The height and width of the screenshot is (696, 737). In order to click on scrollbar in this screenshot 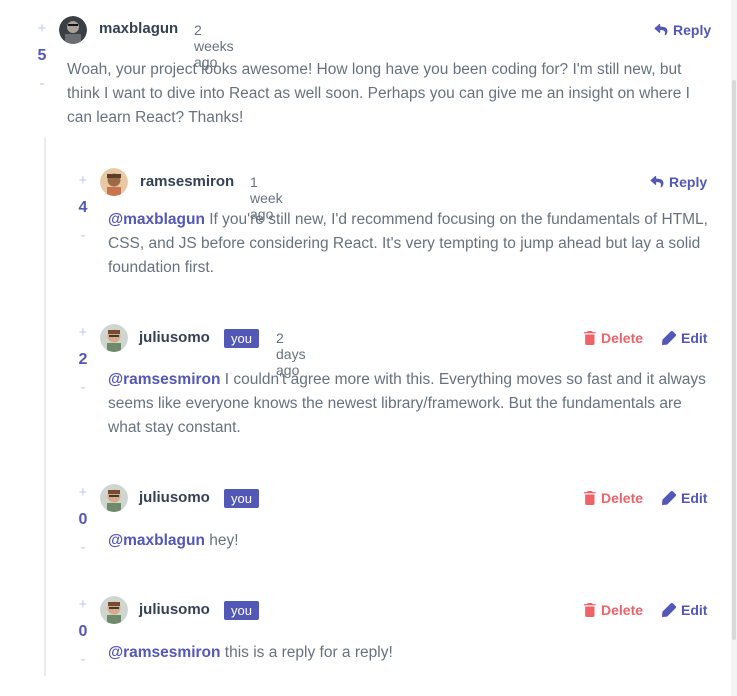, I will do `click(734, 348)`.